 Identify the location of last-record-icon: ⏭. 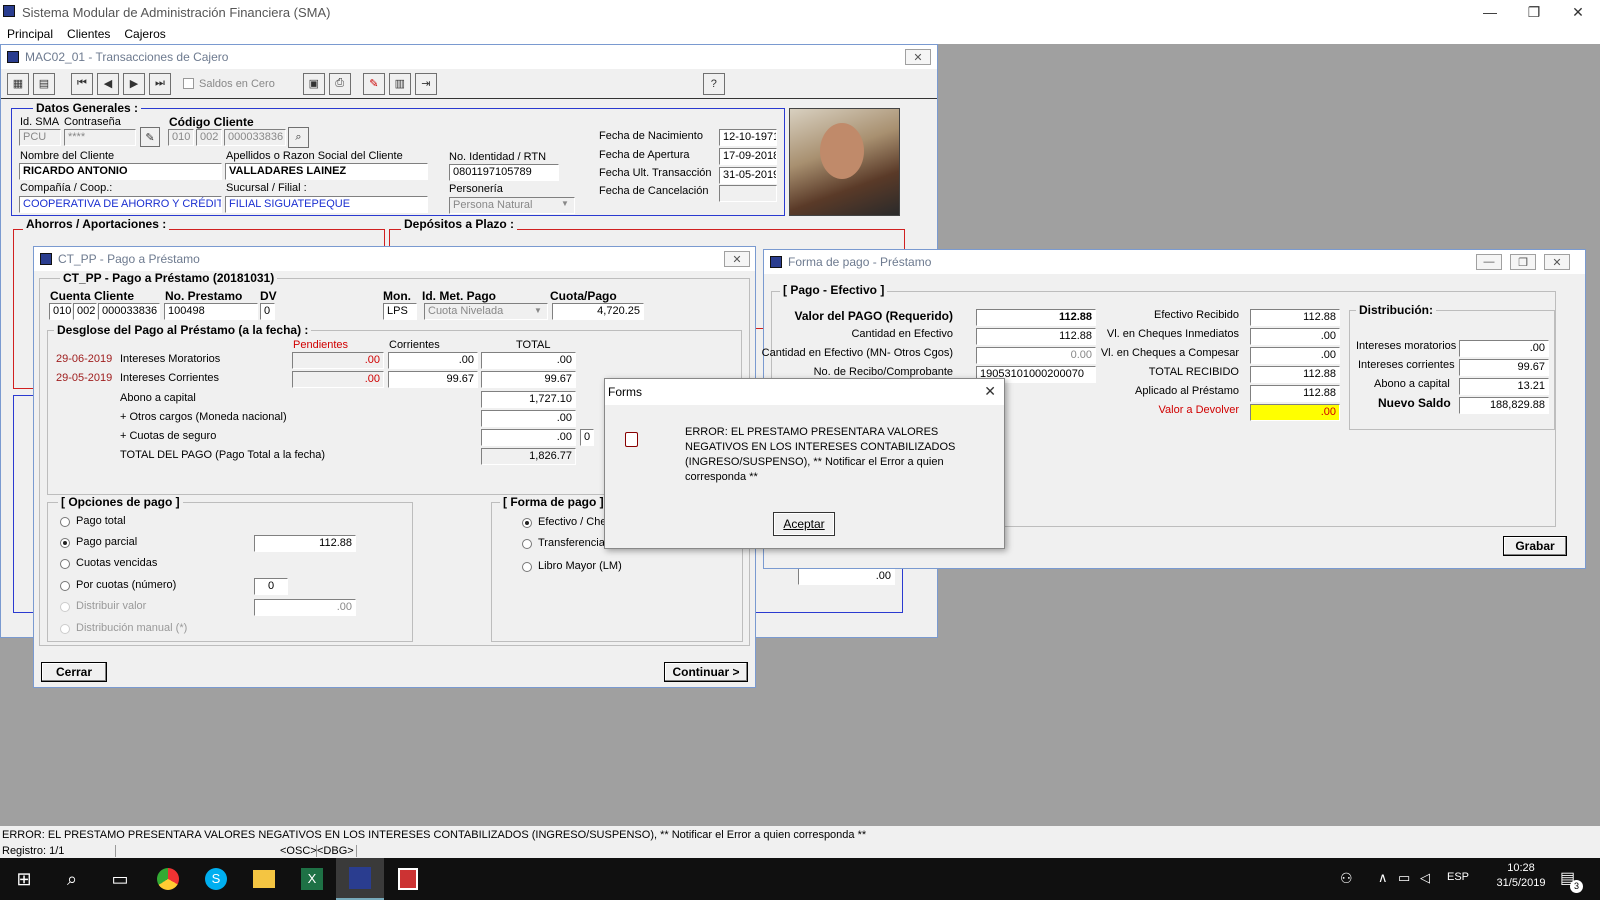
(160, 83).